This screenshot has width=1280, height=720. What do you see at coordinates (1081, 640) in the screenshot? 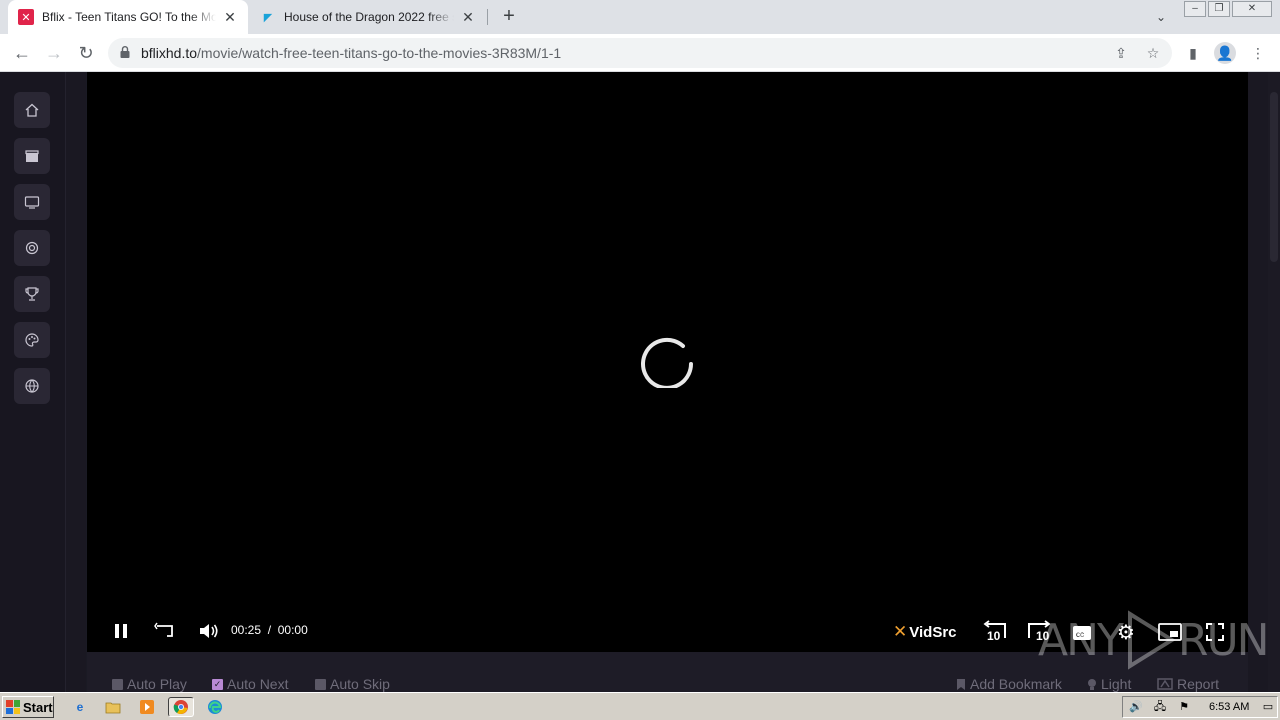
I see `watermark-left-text: ANY` at bounding box center [1081, 640].